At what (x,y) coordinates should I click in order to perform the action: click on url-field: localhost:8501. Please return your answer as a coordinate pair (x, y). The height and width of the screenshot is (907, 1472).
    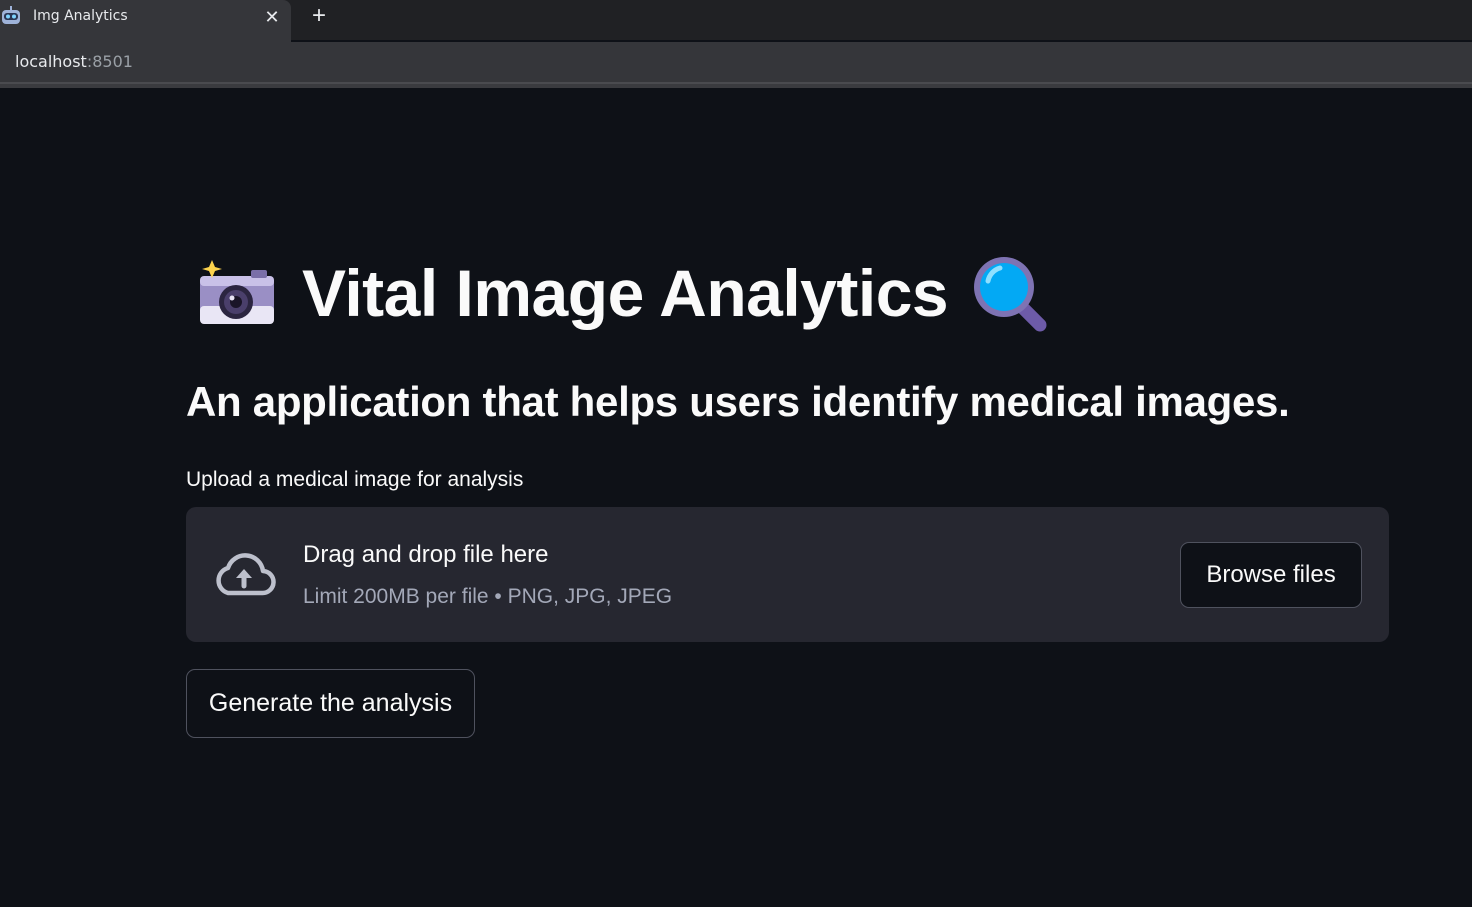
    Looking at the image, I should click on (74, 61).